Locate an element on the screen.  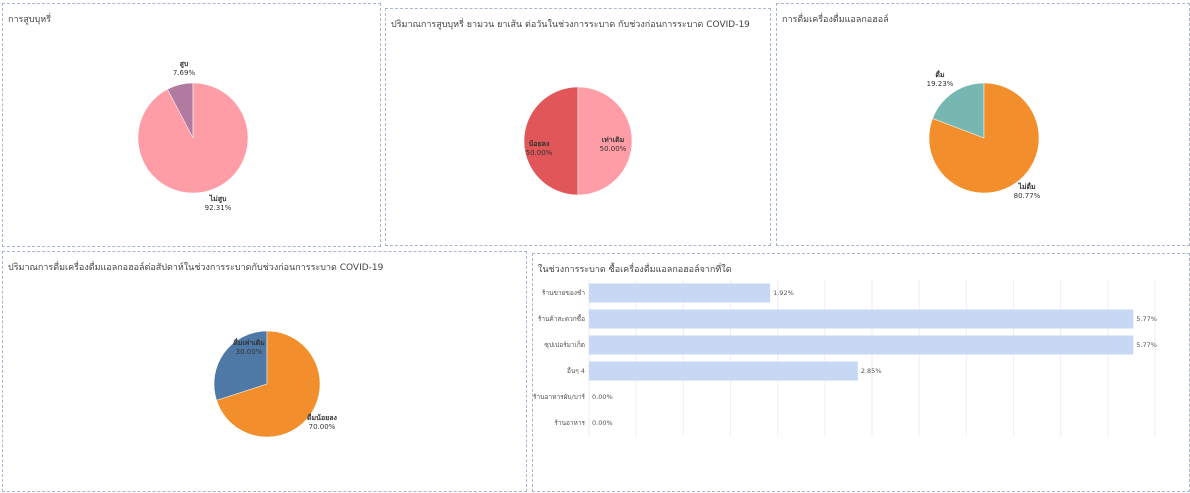
bar-value-label: 2.85% is located at coordinates (871, 371).